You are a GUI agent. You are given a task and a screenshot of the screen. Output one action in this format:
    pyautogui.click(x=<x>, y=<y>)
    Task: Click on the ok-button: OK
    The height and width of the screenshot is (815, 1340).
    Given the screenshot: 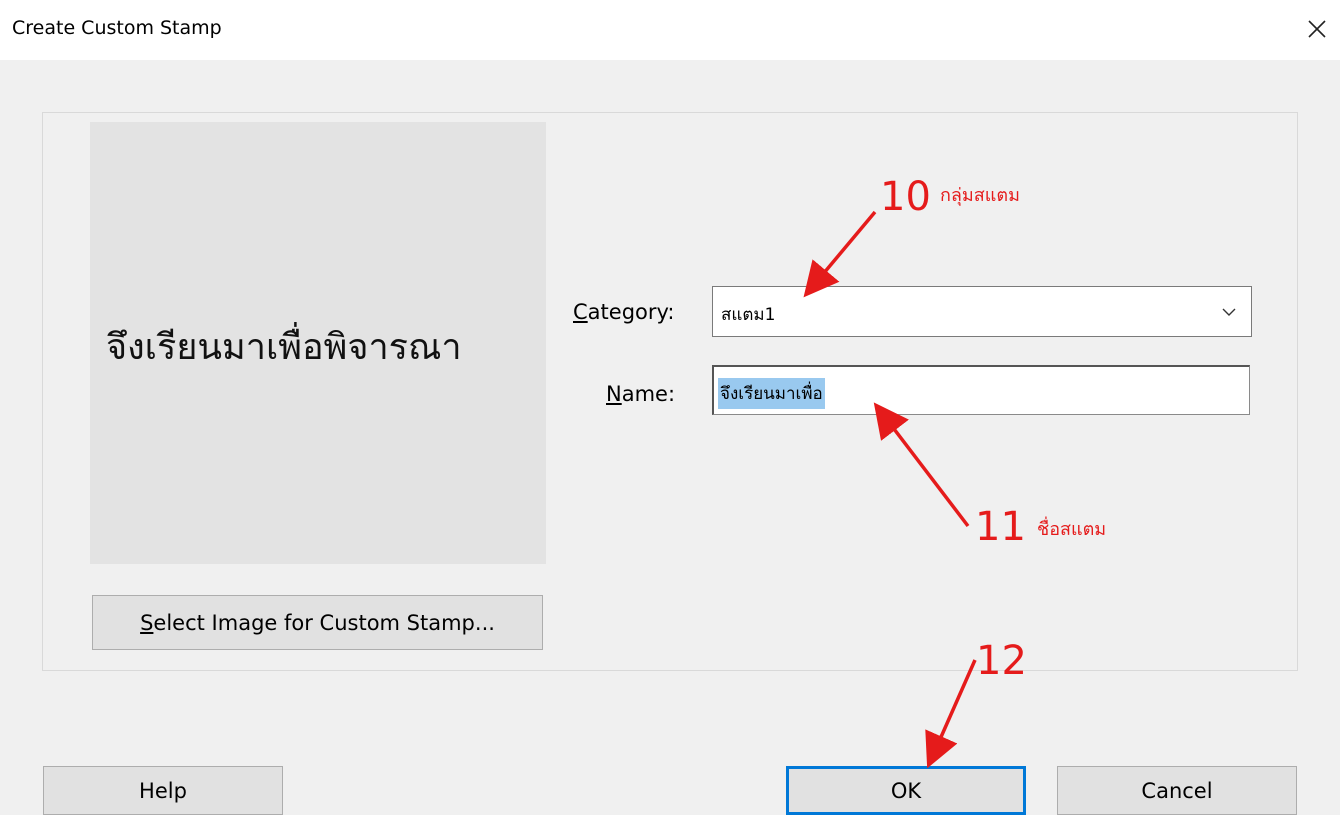 What is the action you would take?
    pyautogui.click(x=906, y=790)
    